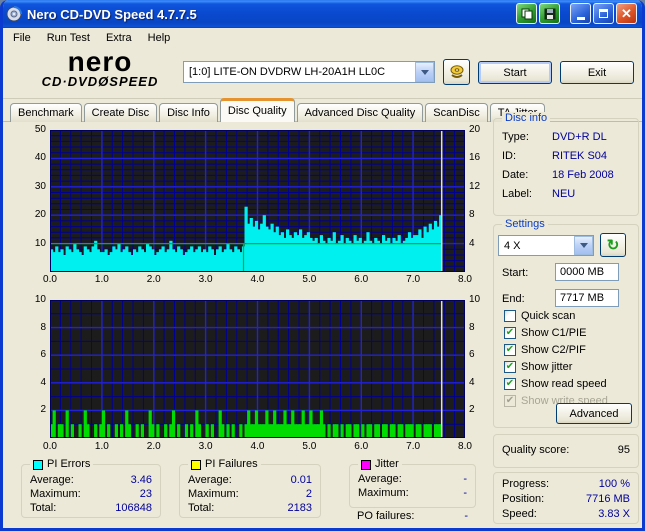  I want to click on refresh-disc-button: ↻, so click(613, 245).